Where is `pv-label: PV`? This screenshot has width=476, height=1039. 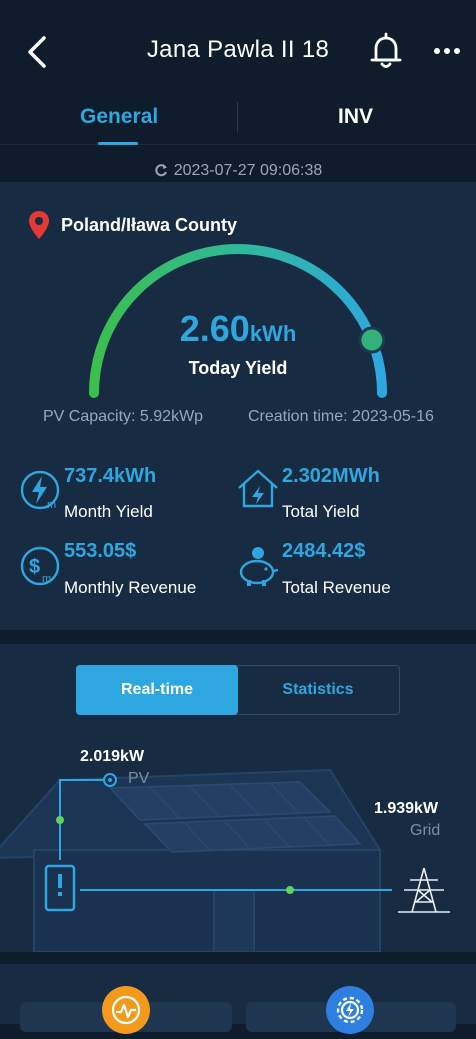
pv-label: PV is located at coordinates (139, 778).